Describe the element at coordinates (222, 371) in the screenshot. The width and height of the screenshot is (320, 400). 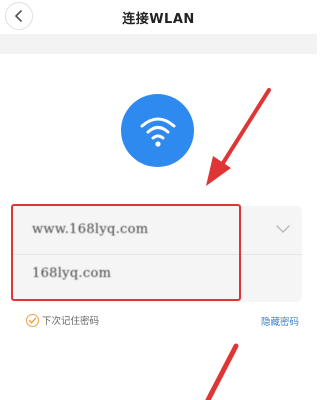
I see `annotation-arrow-bottom-icon` at that location.